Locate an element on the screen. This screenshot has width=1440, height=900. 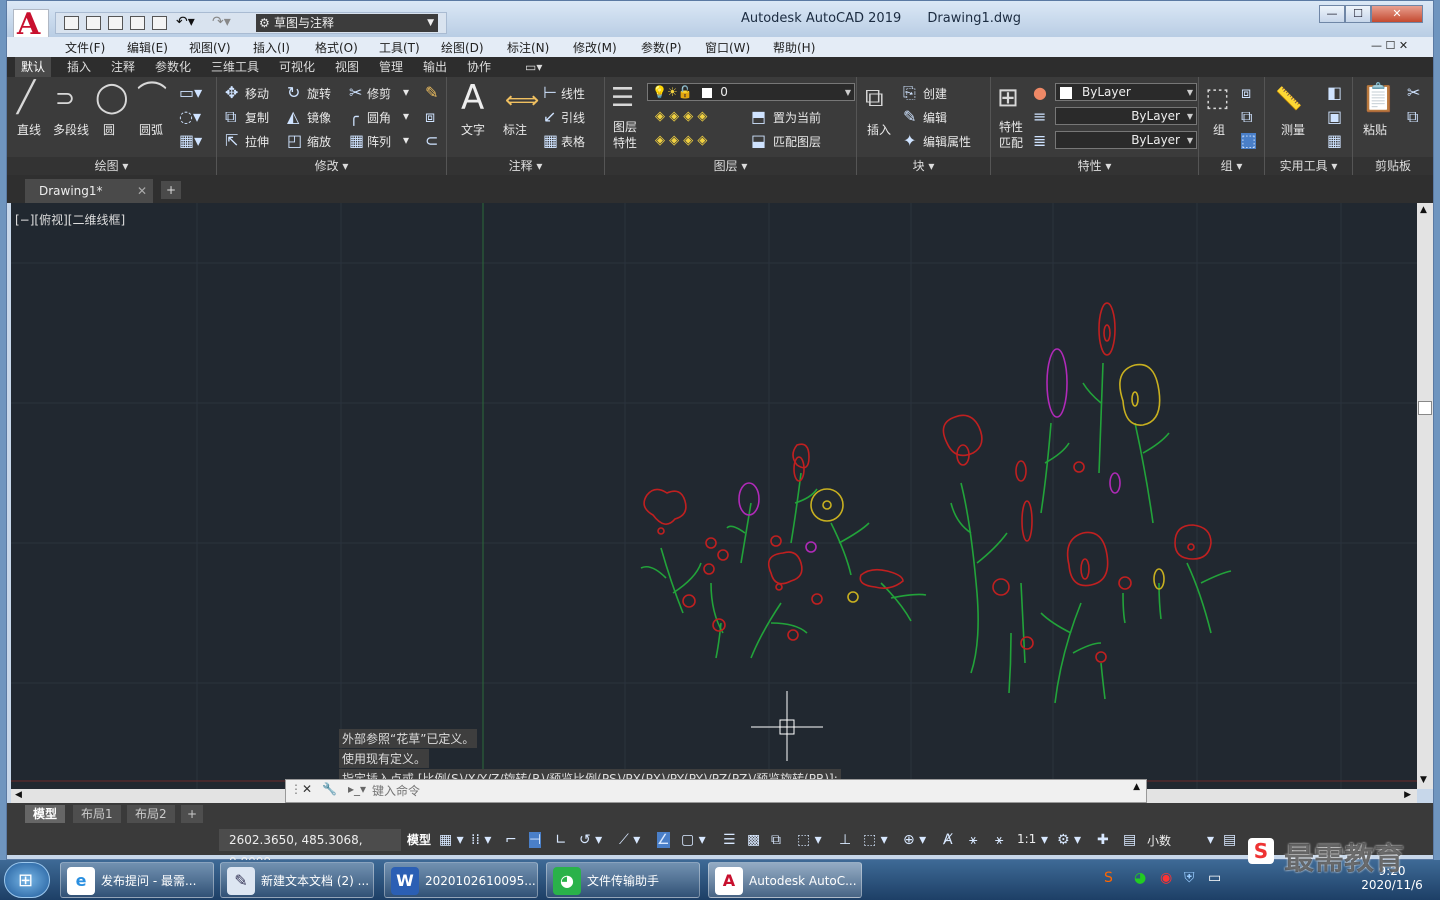
panel-draw-label: 绘图 ▾ is located at coordinates (111, 166).